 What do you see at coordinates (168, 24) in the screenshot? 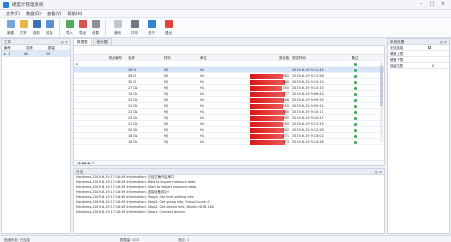
I see `exit-icon` at bounding box center [168, 24].